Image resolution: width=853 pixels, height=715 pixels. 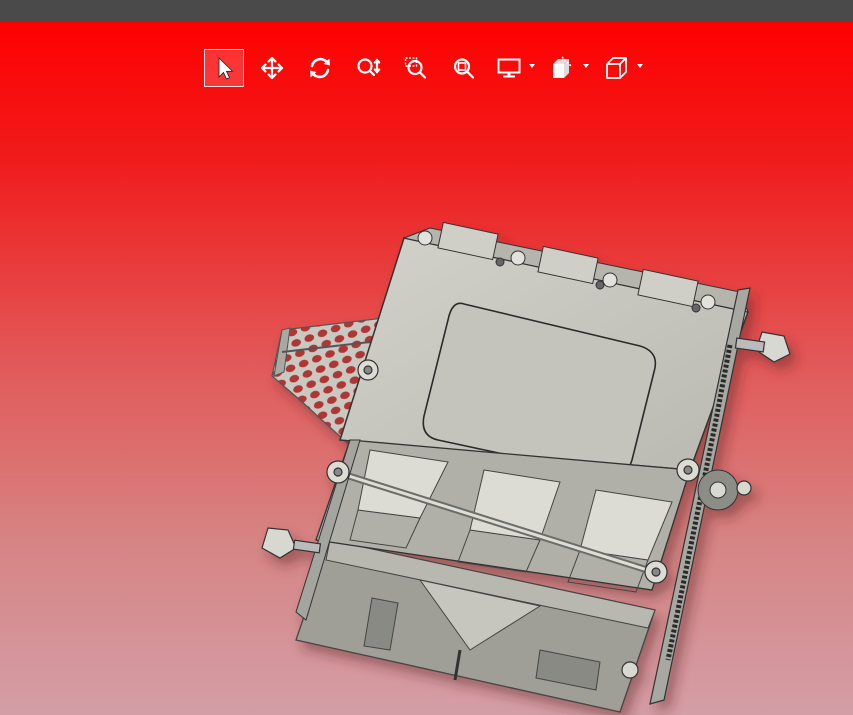 I want to click on section-view-icon, so click(x=563, y=67).